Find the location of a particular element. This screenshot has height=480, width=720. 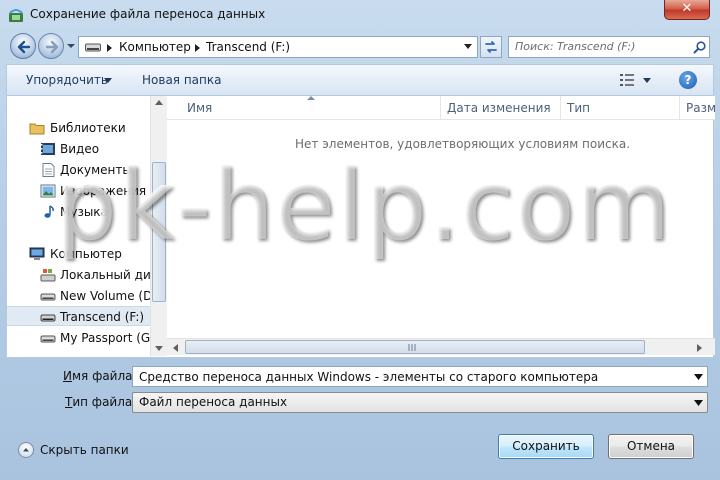

scroll-up-icon is located at coordinates (159, 102).